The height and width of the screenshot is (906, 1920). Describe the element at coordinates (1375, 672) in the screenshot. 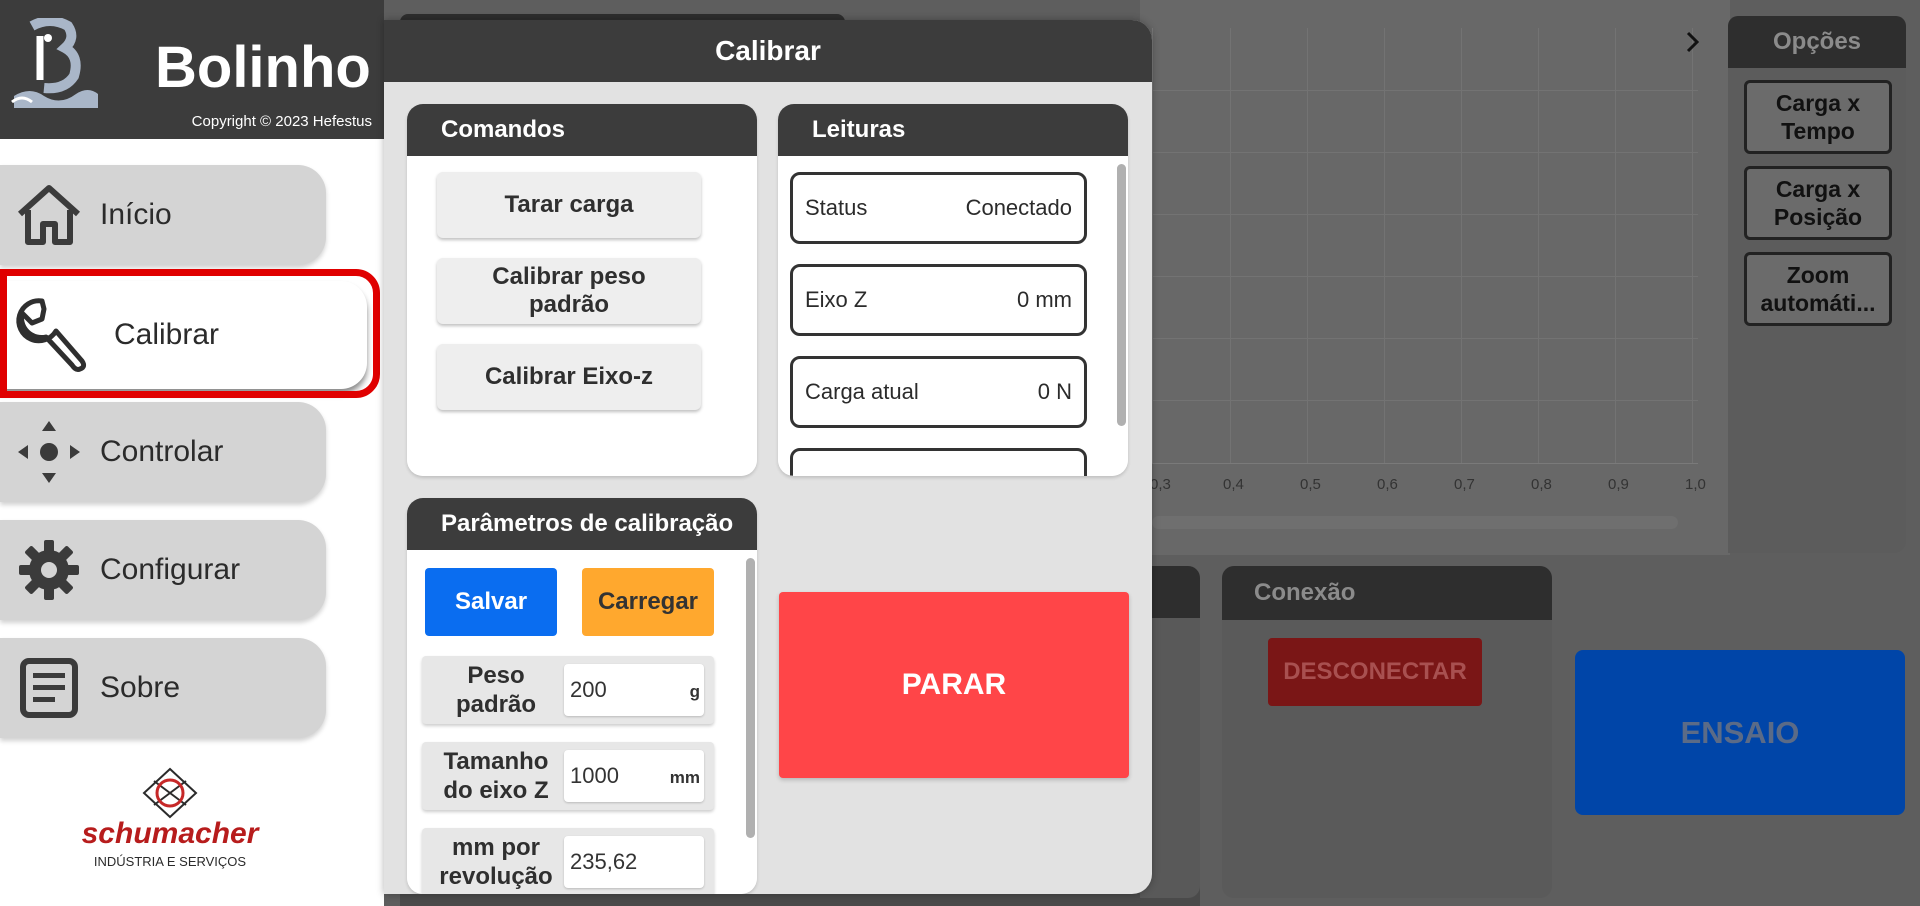

I see `disconnect-button: DESCONECTAR` at that location.